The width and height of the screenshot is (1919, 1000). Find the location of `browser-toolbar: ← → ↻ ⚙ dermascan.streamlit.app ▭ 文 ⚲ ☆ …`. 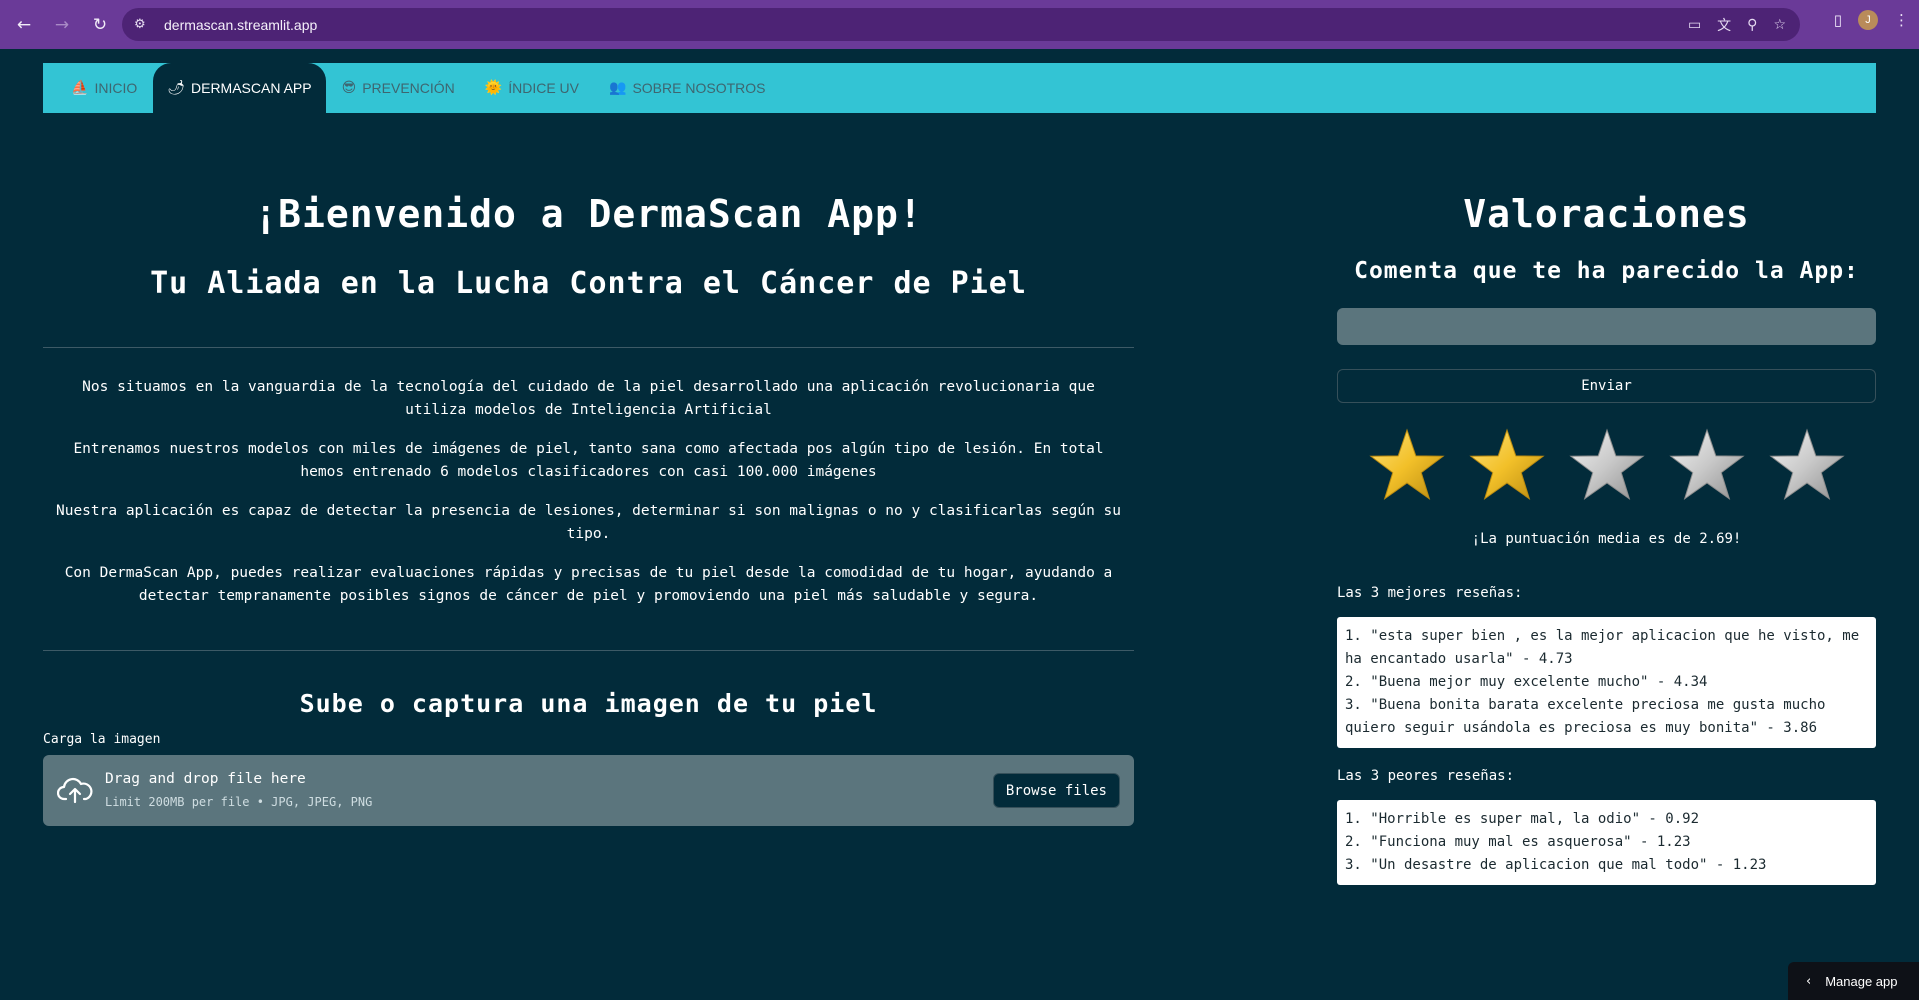

browser-toolbar: ← → ↻ ⚙ dermascan.streamlit.app ▭ 文 ⚲ ☆ … is located at coordinates (959, 24).